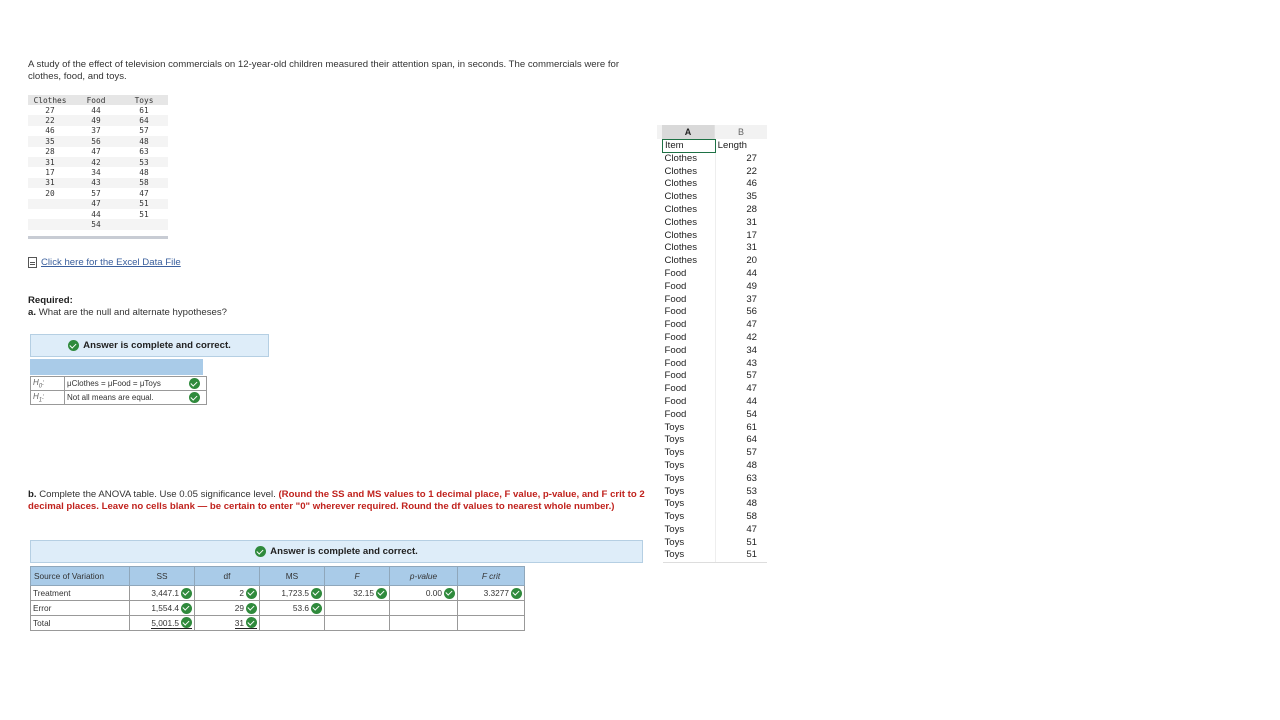  I want to click on excel-link-label: Click here for the Excel Data File, so click(111, 262).